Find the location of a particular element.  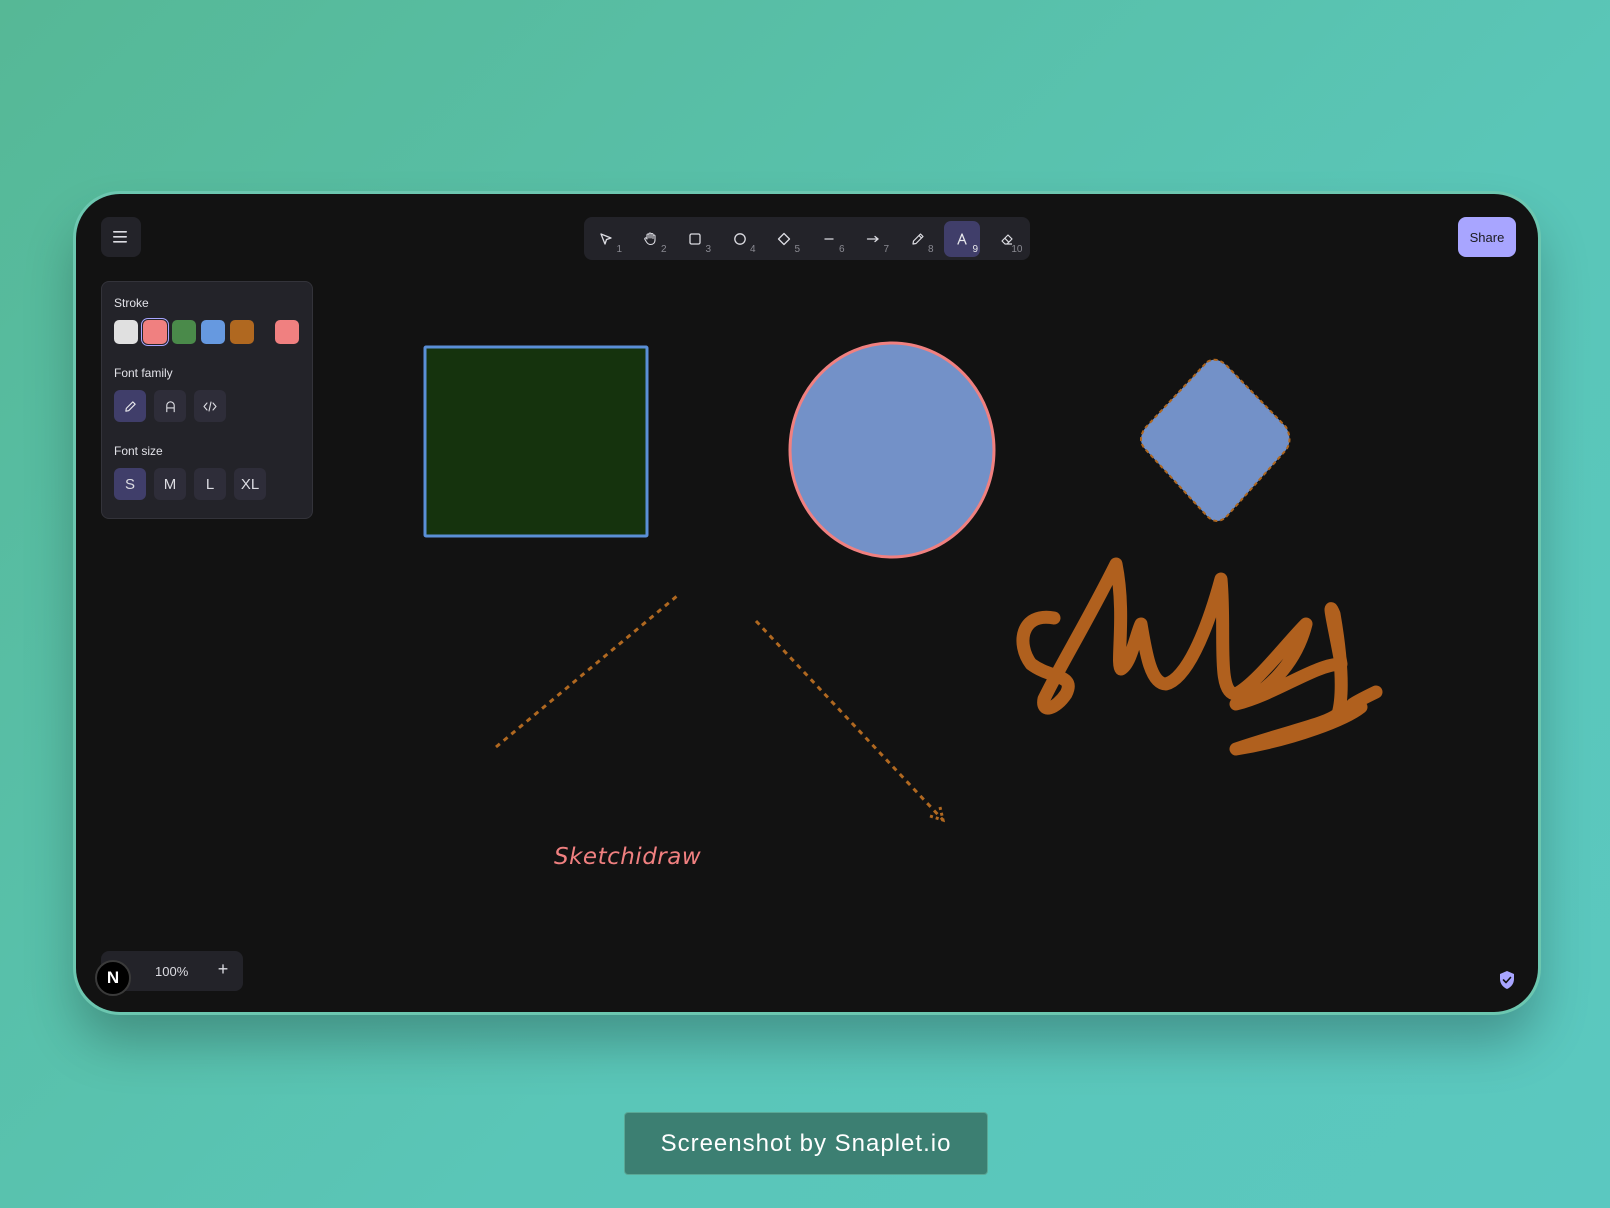

diamond-shape is located at coordinates (1215, 440).